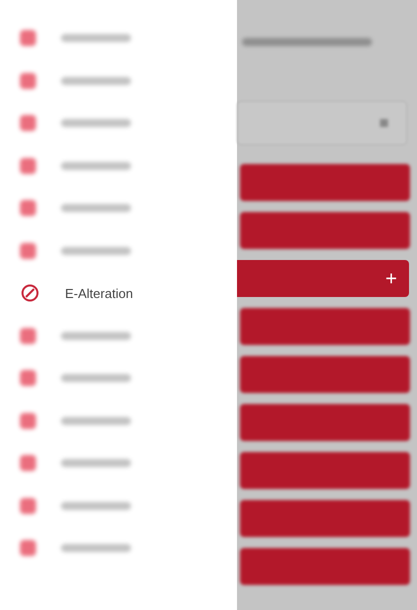 This screenshot has width=417, height=610. What do you see at coordinates (99, 293) in the screenshot?
I see `menu-item-label: E-Alteration` at bounding box center [99, 293].